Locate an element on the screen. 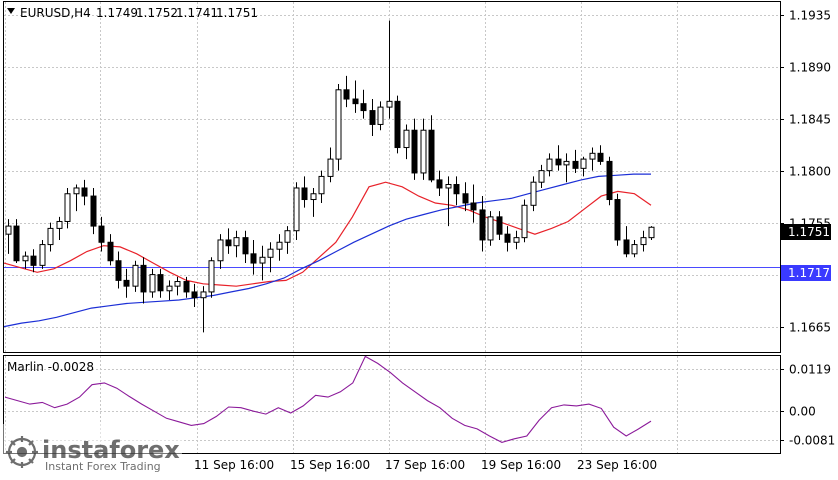  time-tick-label: 15 Sep 16:00 is located at coordinates (330, 465).